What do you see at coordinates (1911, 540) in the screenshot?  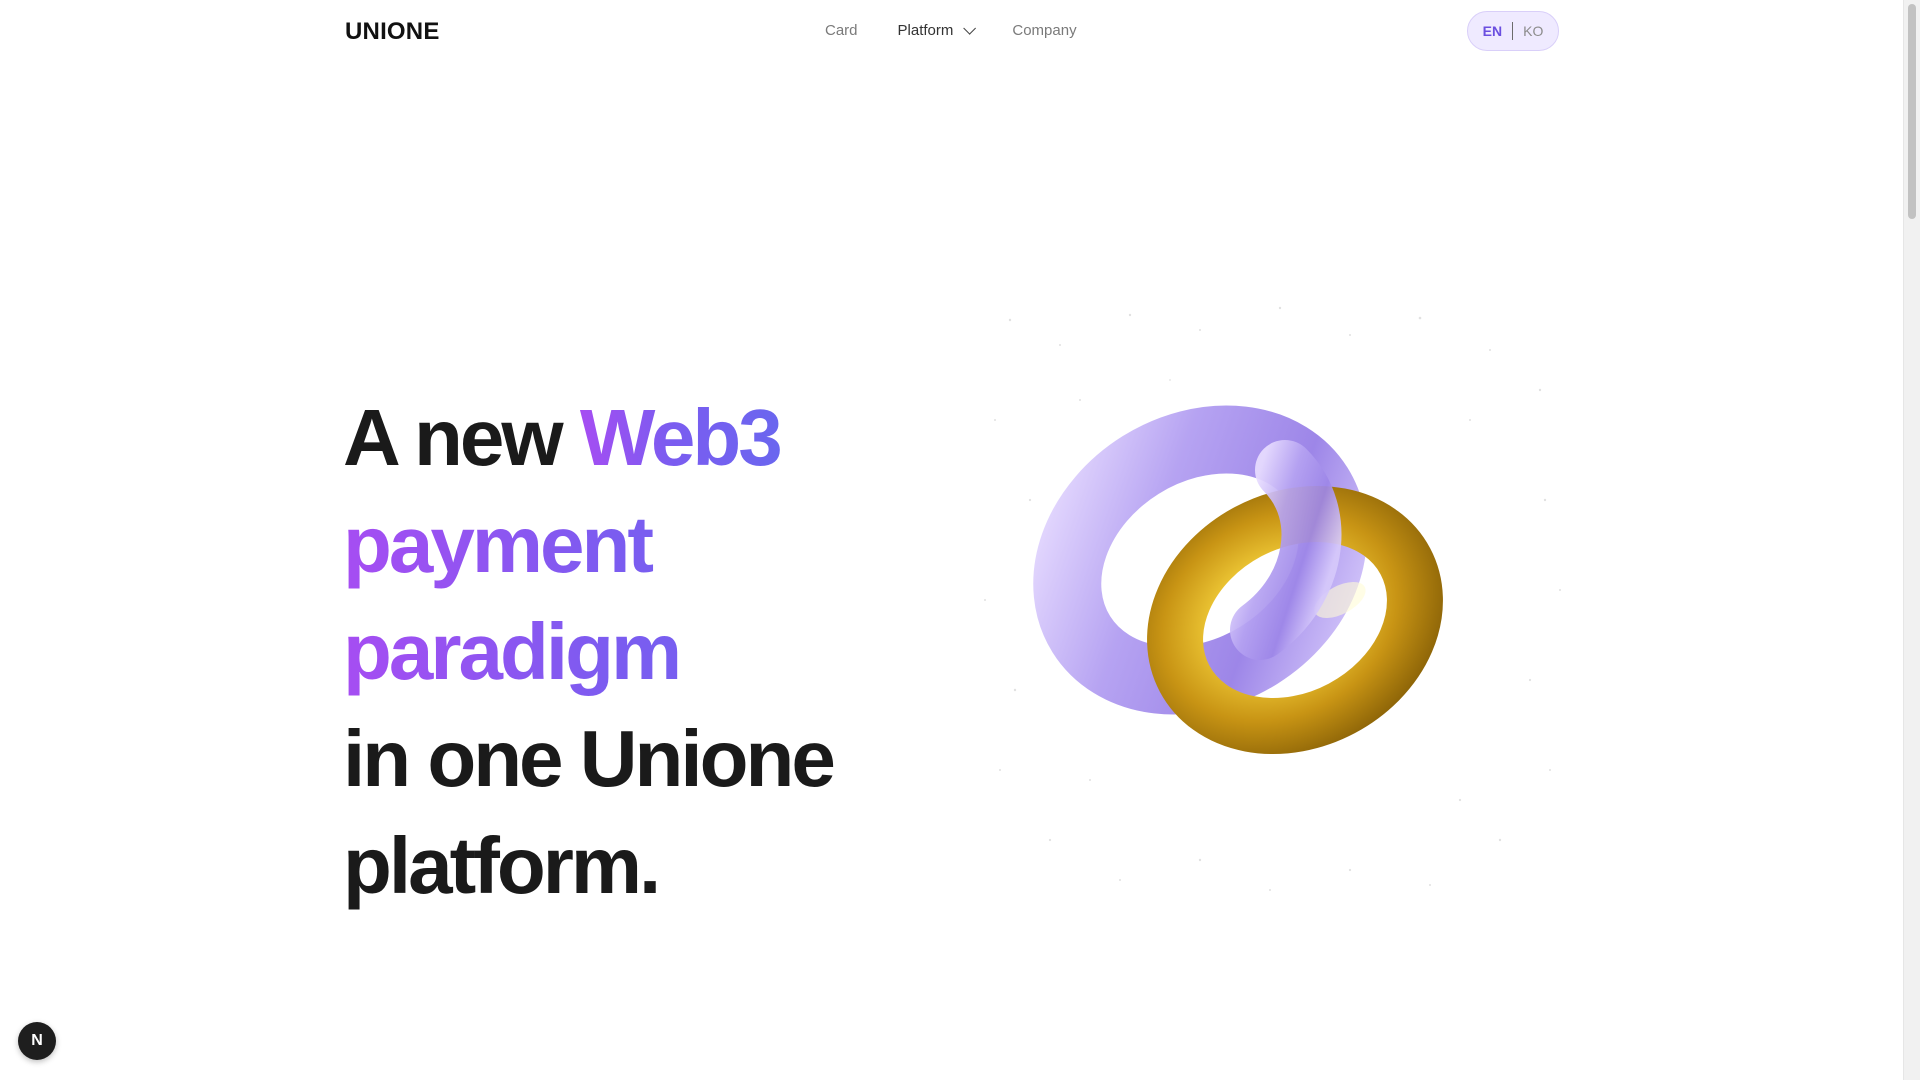 I see `scrollbar` at bounding box center [1911, 540].